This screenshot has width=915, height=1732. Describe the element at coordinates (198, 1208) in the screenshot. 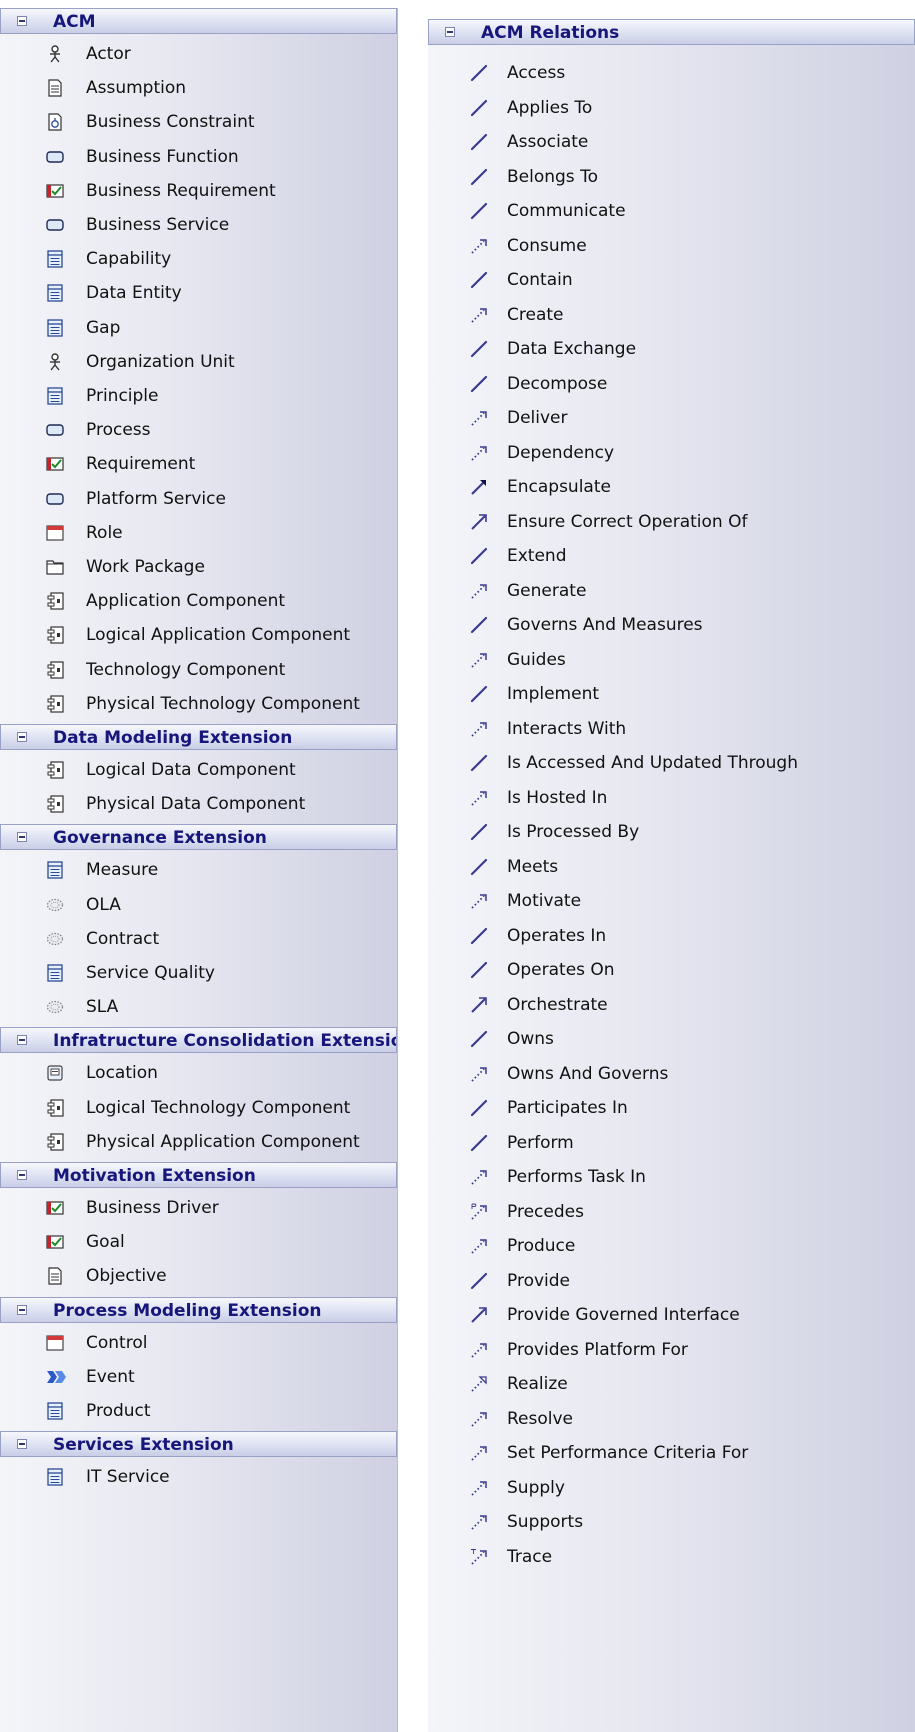

I see `toolbox-item-business-driver: Business Driver` at that location.